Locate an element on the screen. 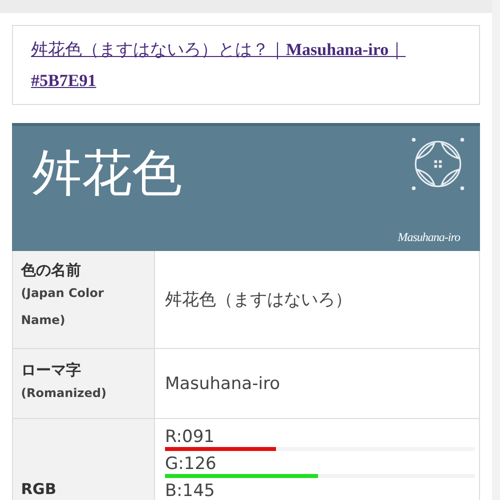 The image size is (500, 500). row-label: ローマ字 is located at coordinates (51, 370).